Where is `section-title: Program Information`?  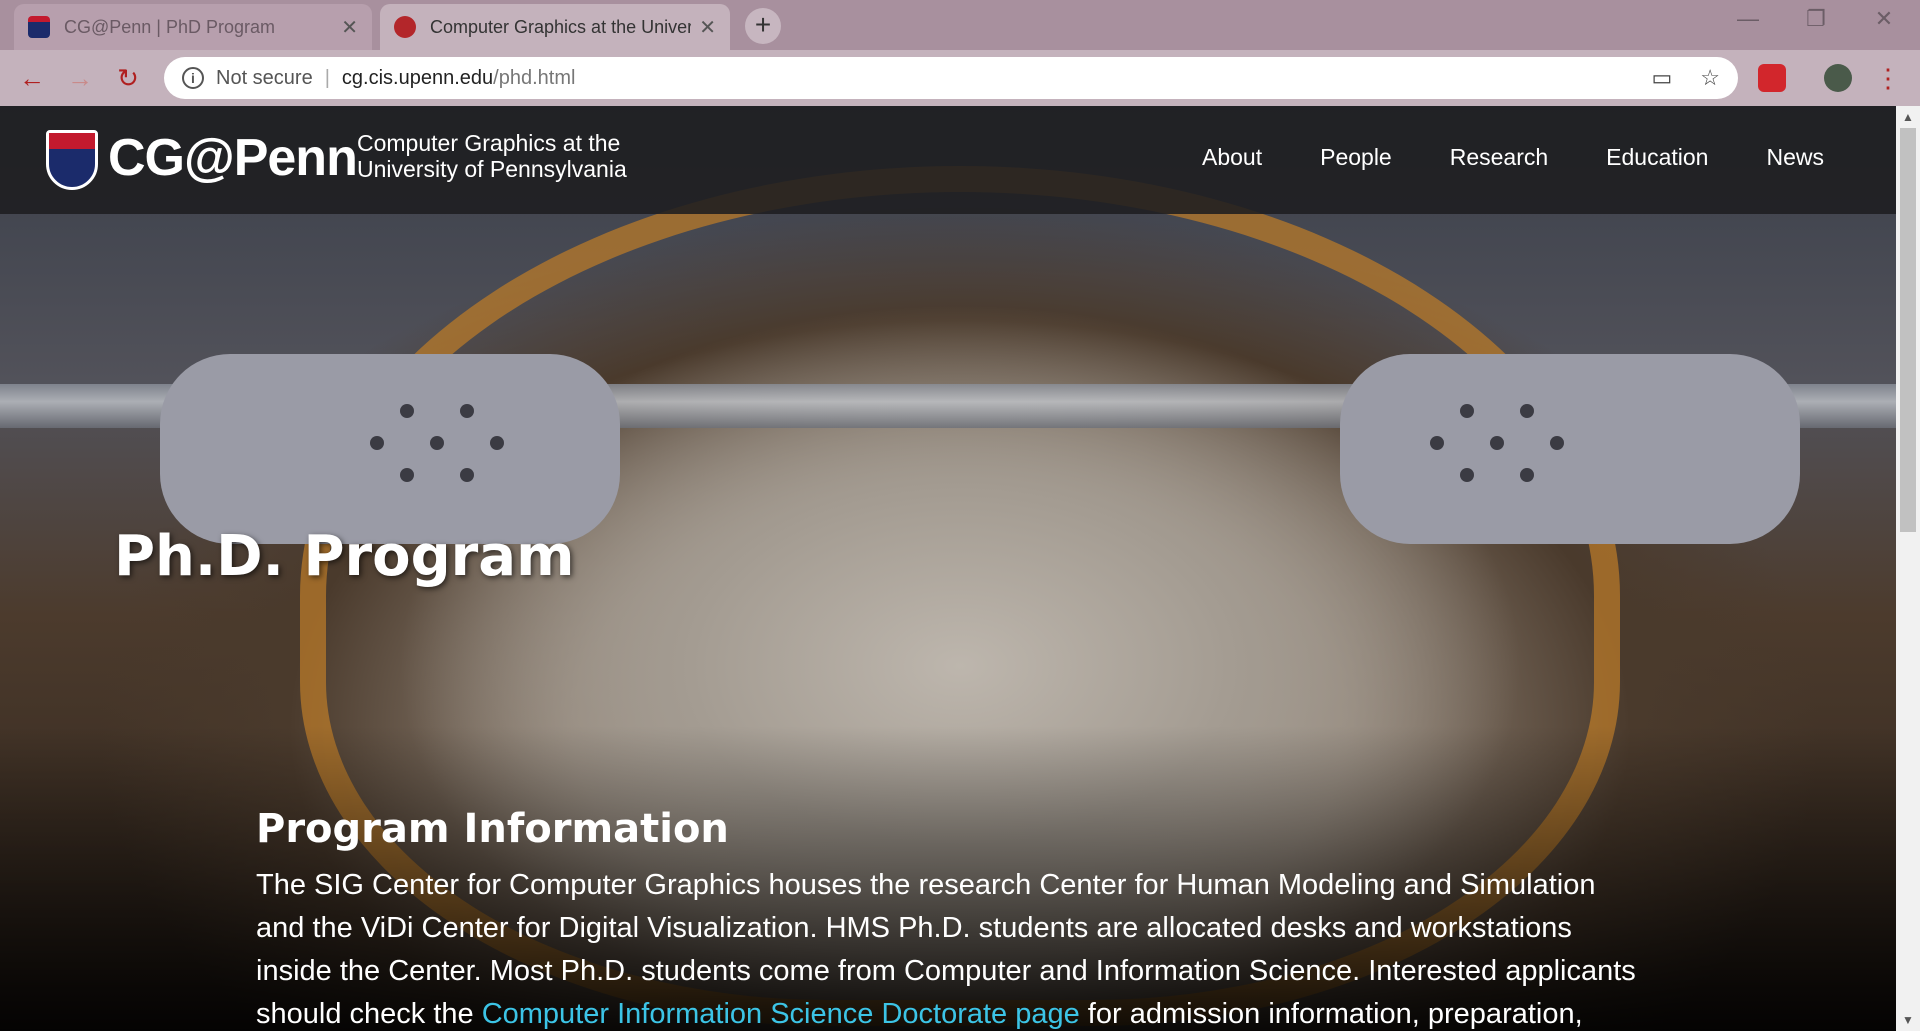 section-title: Program Information is located at coordinates (492, 829).